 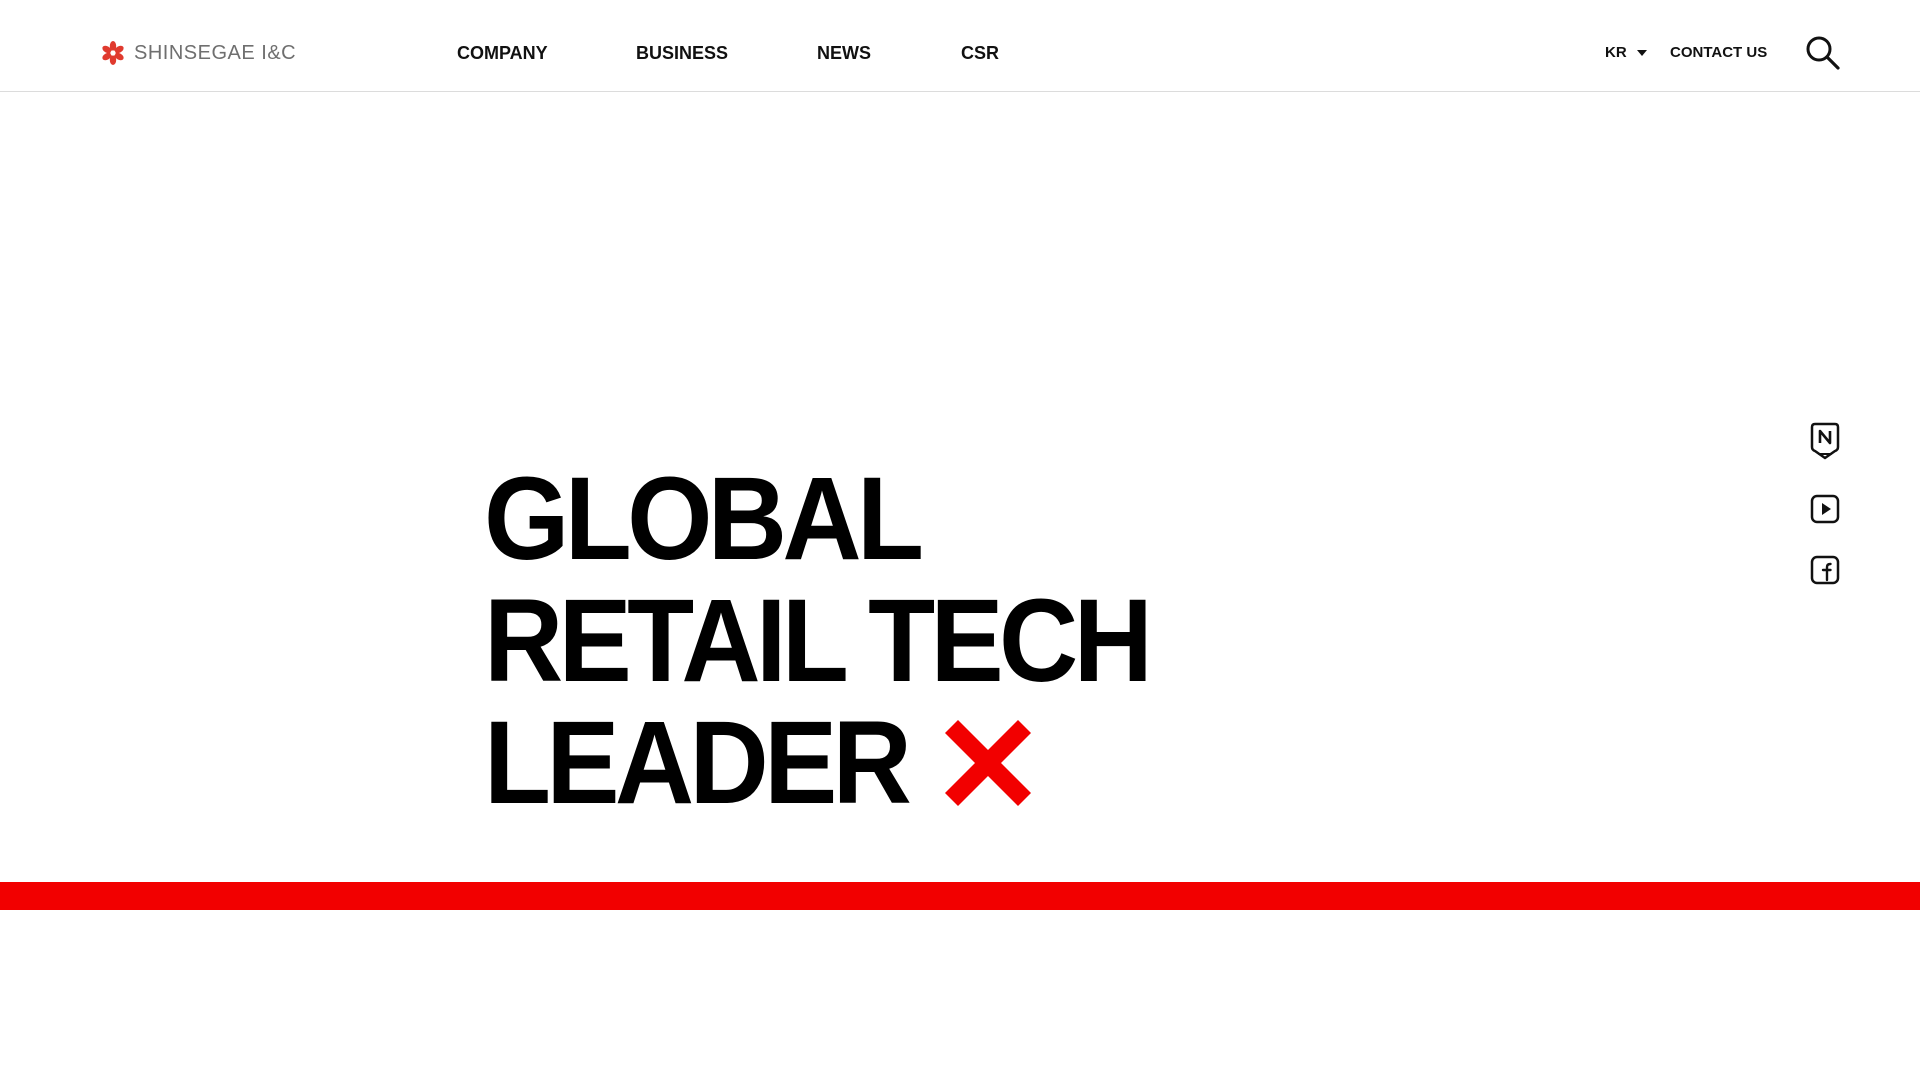 I want to click on nav-item-company: COMPANY, so click(x=502, y=53).